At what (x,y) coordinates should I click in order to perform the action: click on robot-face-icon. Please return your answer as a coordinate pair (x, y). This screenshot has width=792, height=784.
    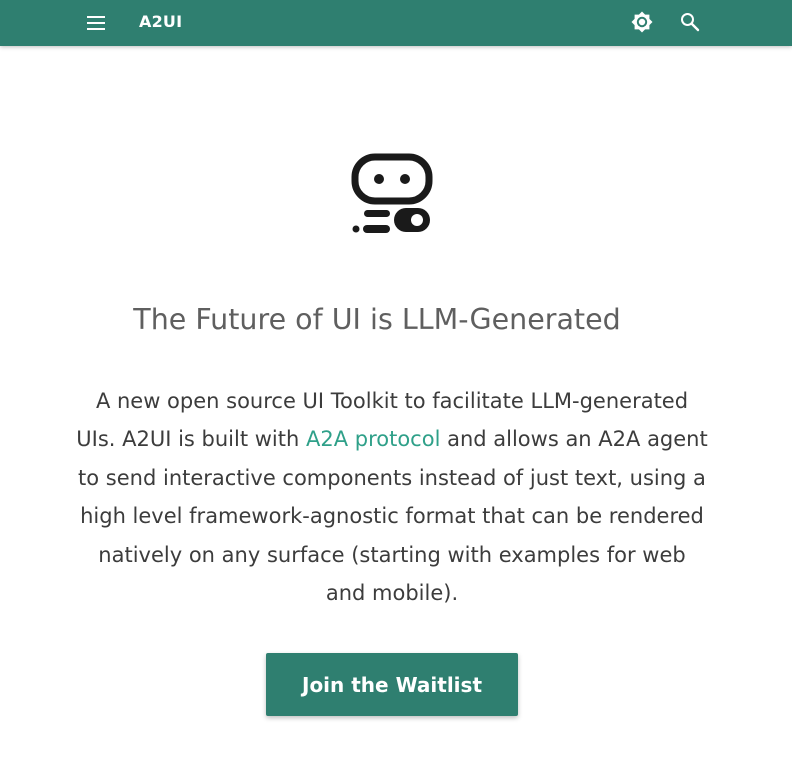
    Looking at the image, I should click on (392, 193).